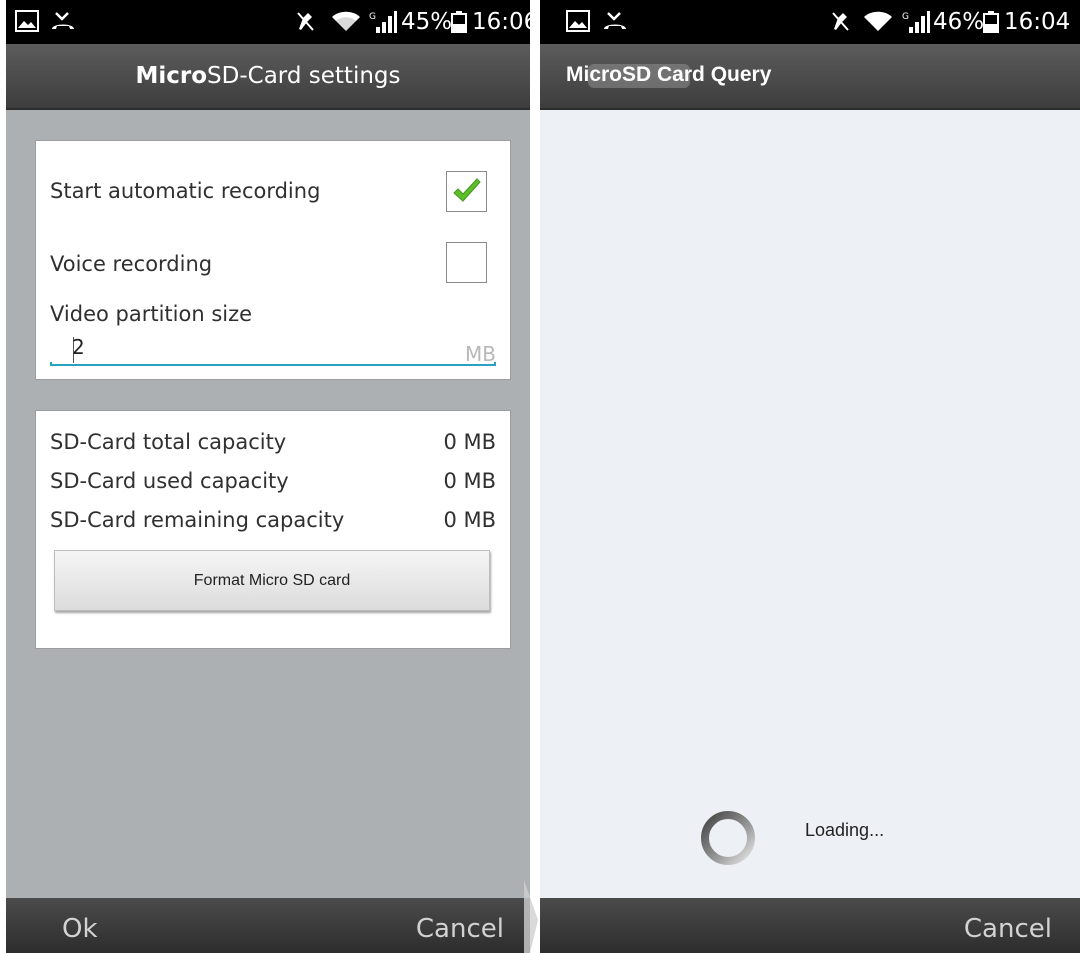  Describe the element at coordinates (80, 925) in the screenshot. I see `ok-button: Ok` at that location.